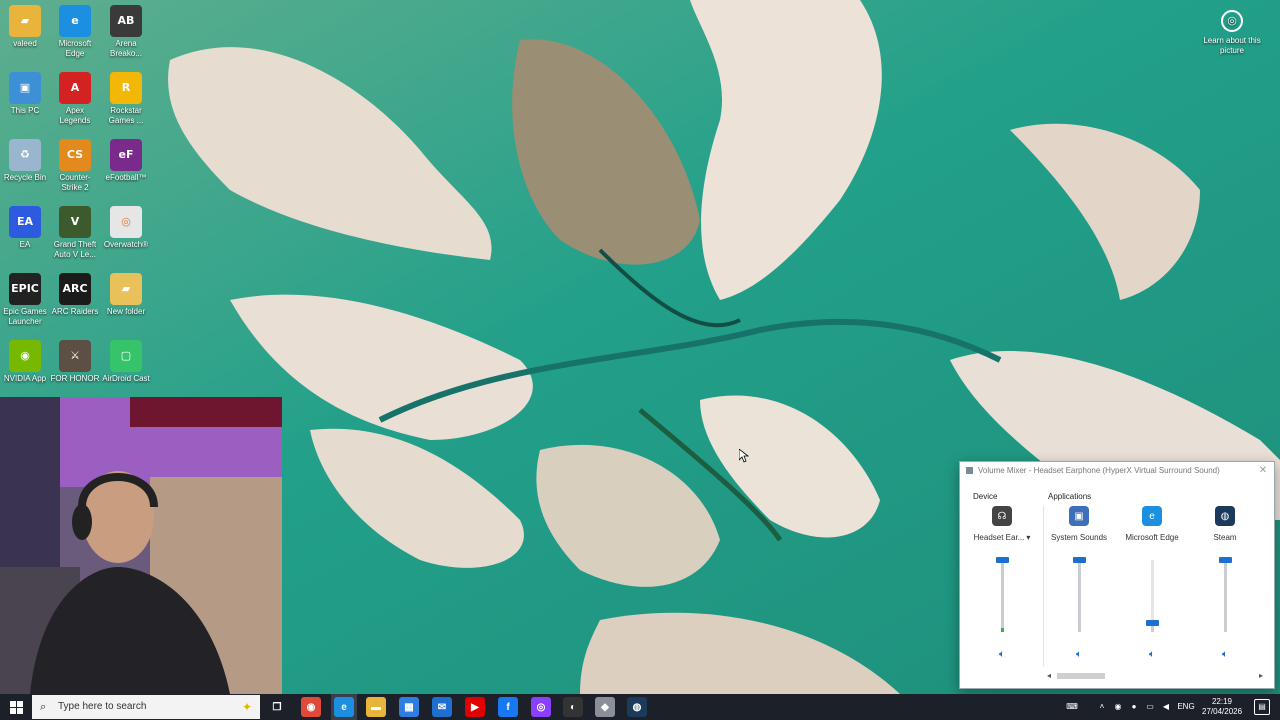 The width and height of the screenshot is (1280, 720). Describe the element at coordinates (442, 707) in the screenshot. I see `mail-icon: ✉` at that location.